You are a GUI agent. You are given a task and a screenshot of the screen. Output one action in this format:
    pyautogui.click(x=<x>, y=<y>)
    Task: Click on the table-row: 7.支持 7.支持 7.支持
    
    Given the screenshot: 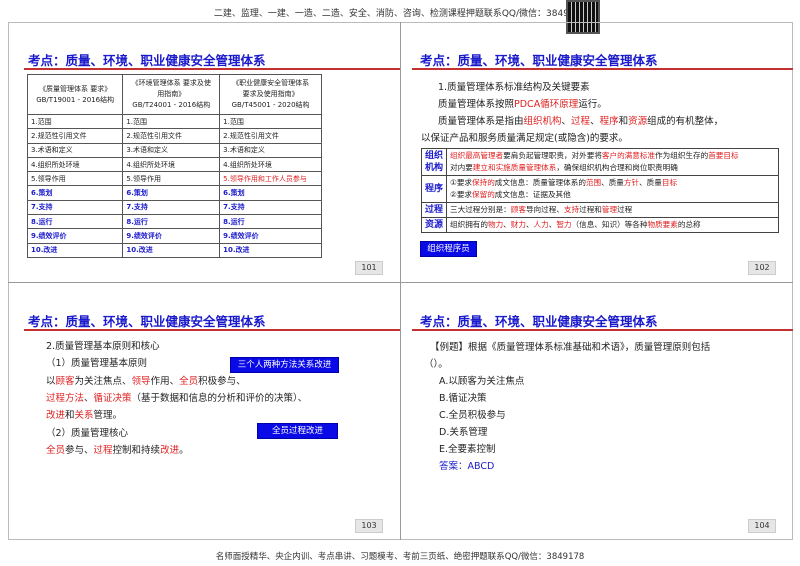 What is the action you would take?
    pyautogui.click(x=174, y=207)
    